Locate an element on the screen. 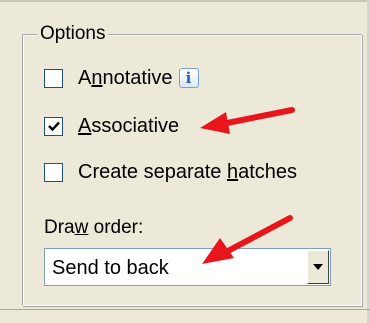 The height and width of the screenshot is (323, 370). annotative-label: Annotative is located at coordinates (125, 78).